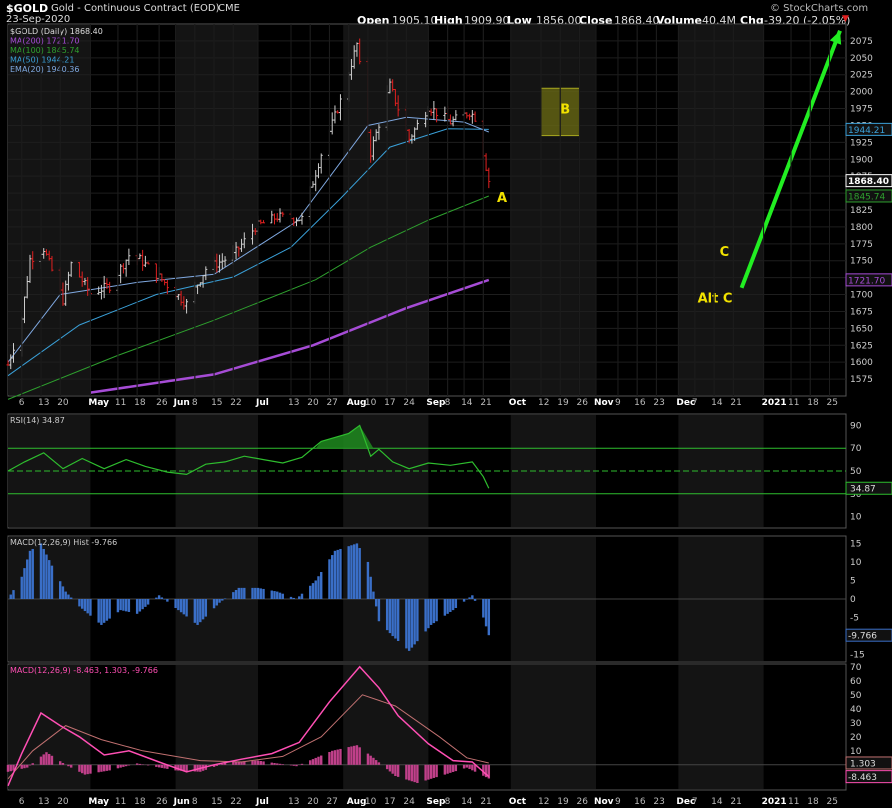  What do you see at coordinates (856, 472) in the screenshot?
I see `rsi-y-tick-label: 50` at bounding box center [856, 472].